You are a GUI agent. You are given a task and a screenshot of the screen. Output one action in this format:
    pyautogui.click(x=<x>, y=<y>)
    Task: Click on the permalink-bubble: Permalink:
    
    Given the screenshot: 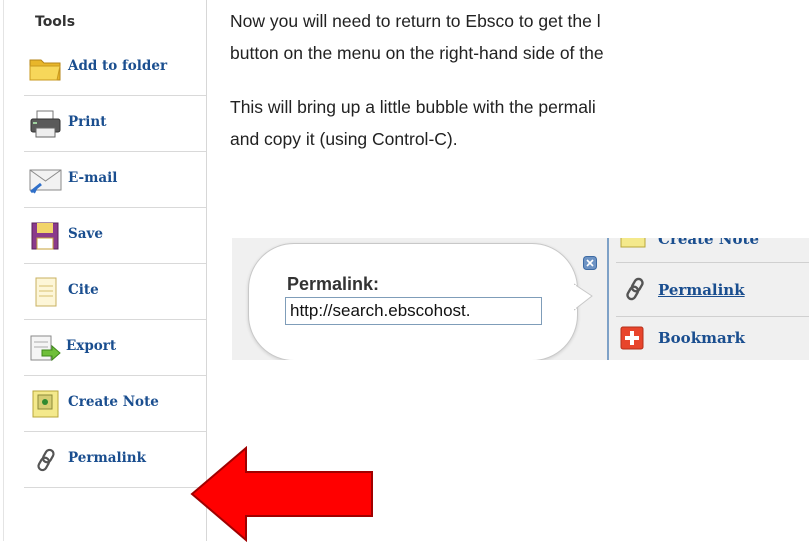 What is the action you would take?
    pyautogui.click(x=422, y=301)
    